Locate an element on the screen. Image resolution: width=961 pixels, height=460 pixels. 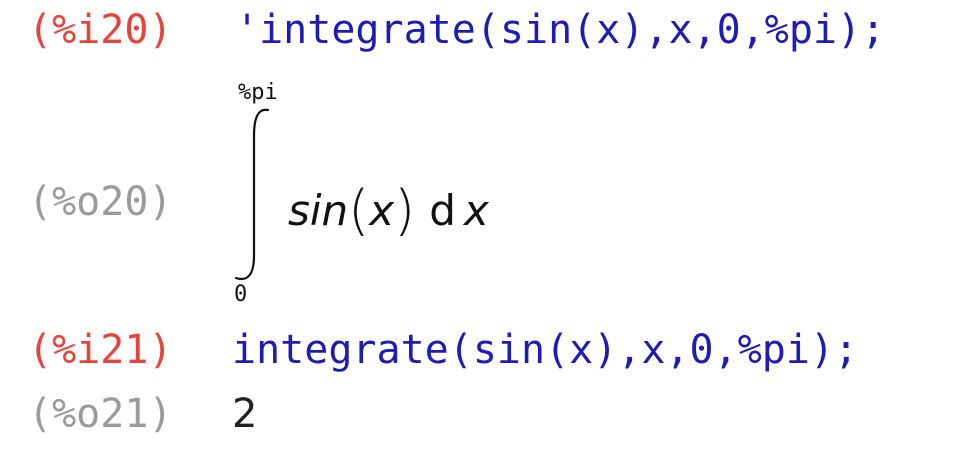
input-label: (%i20) is located at coordinates (100, 30).